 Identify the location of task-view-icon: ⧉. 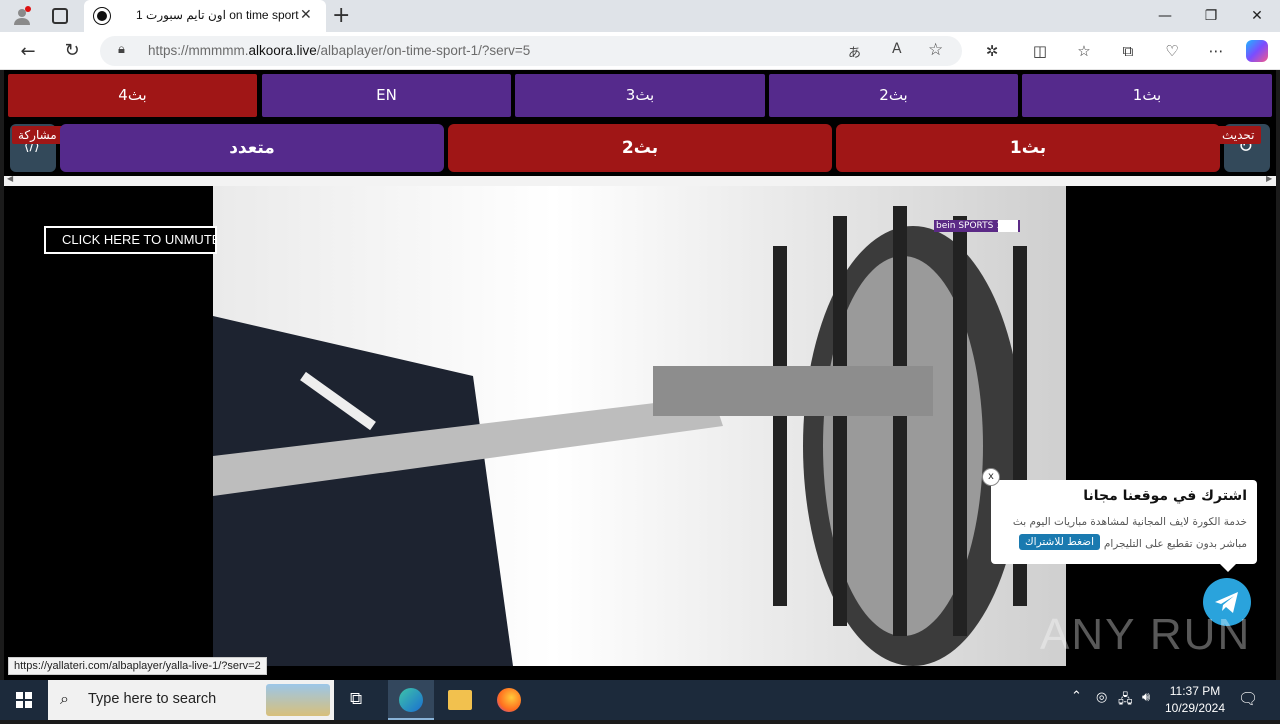
(356, 699).